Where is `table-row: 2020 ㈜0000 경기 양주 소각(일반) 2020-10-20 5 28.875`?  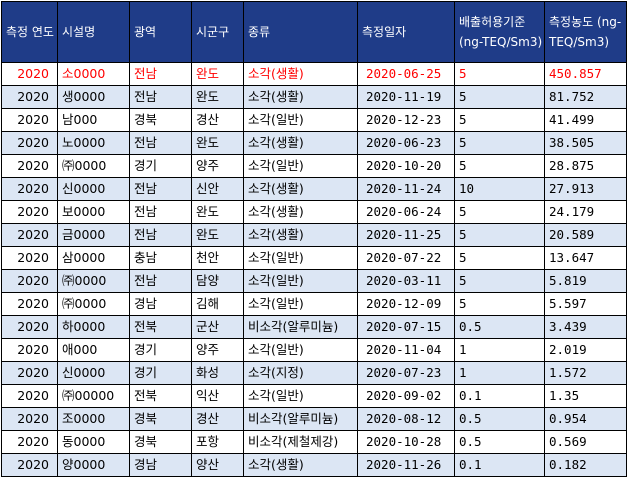
table-row: 2020 ㈜0000 경기 양주 소각(일반) 2020-10-20 5 28.875 is located at coordinates (314, 166).